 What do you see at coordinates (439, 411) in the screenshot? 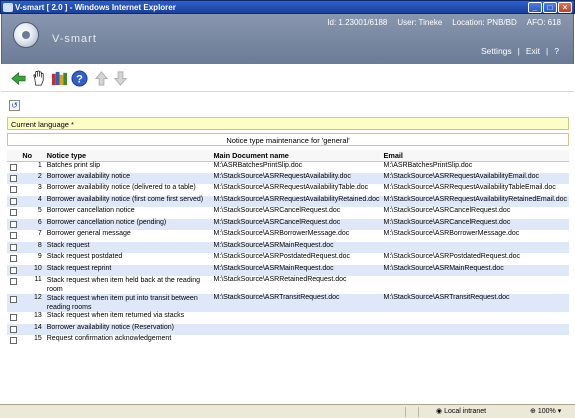
I see `globe-icon: ◉` at bounding box center [439, 411].